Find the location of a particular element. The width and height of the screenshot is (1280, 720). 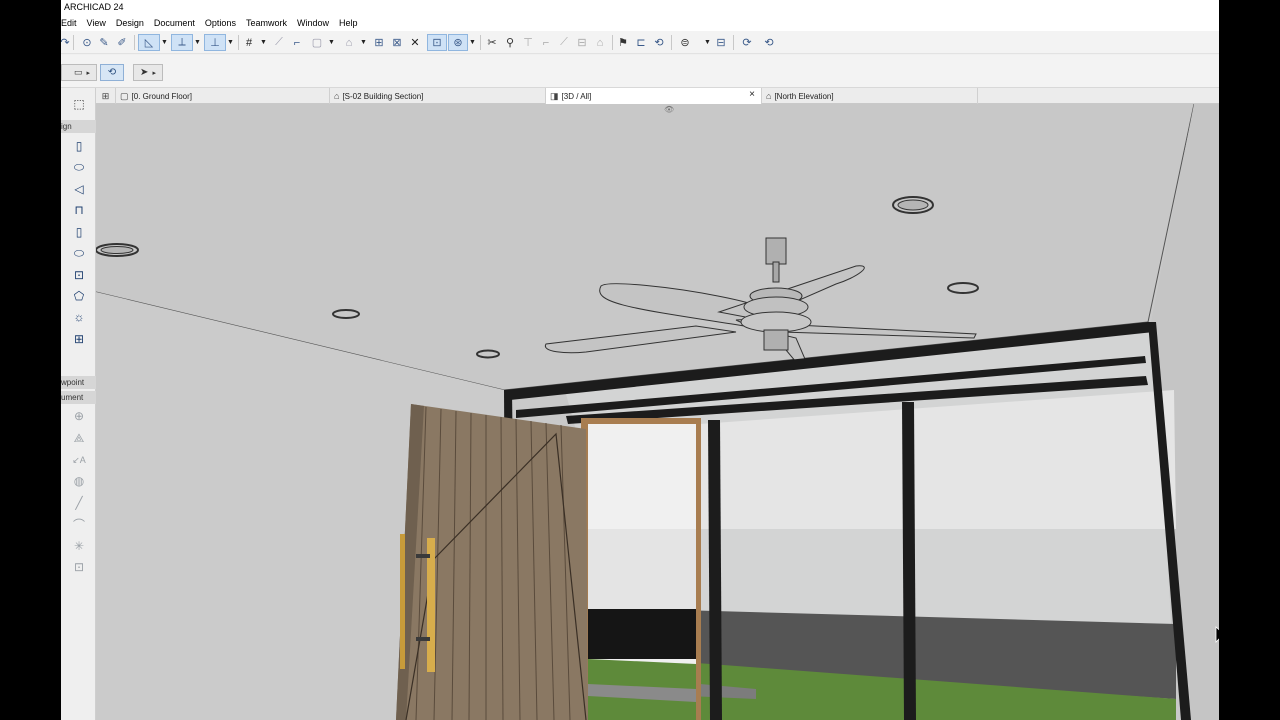

split-icon: ⟋ is located at coordinates (564, 42).